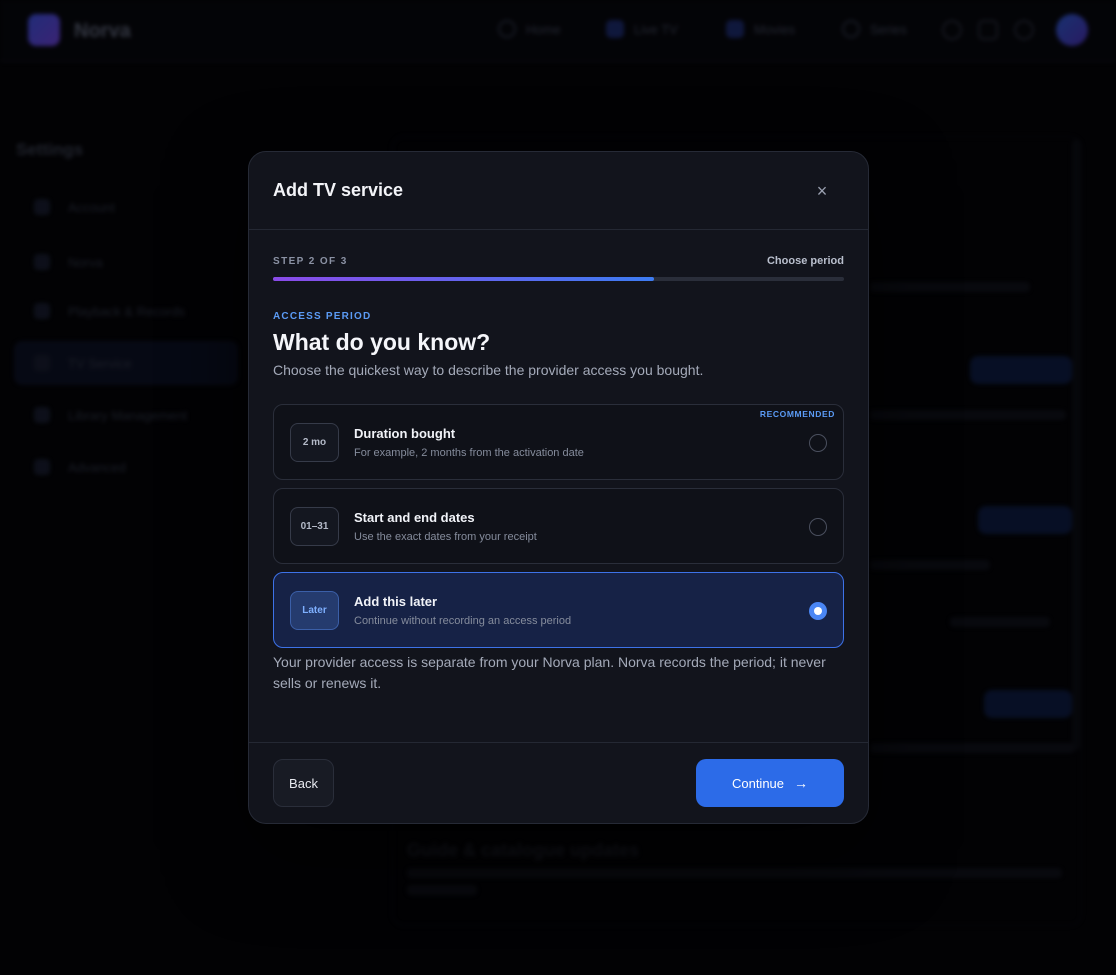  I want to click on settings-title: Settings, so click(50, 149).